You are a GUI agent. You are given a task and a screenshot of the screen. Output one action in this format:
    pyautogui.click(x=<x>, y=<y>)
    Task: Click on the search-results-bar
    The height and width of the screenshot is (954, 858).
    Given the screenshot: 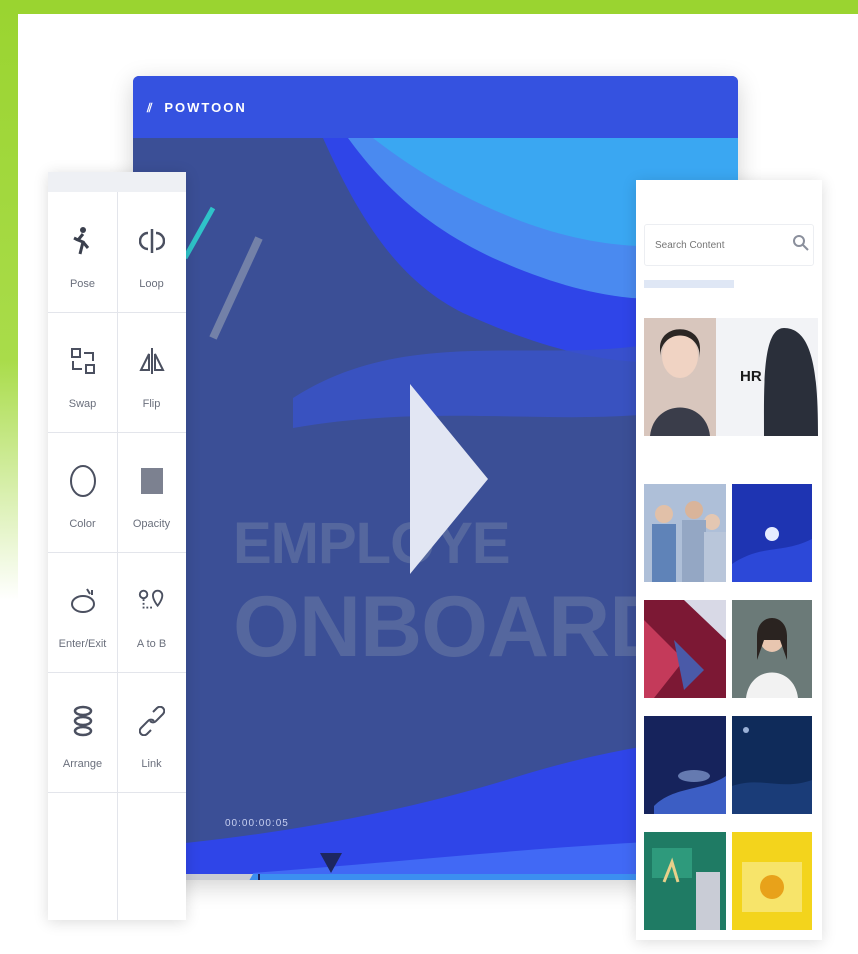 What is the action you would take?
    pyautogui.click(x=689, y=284)
    